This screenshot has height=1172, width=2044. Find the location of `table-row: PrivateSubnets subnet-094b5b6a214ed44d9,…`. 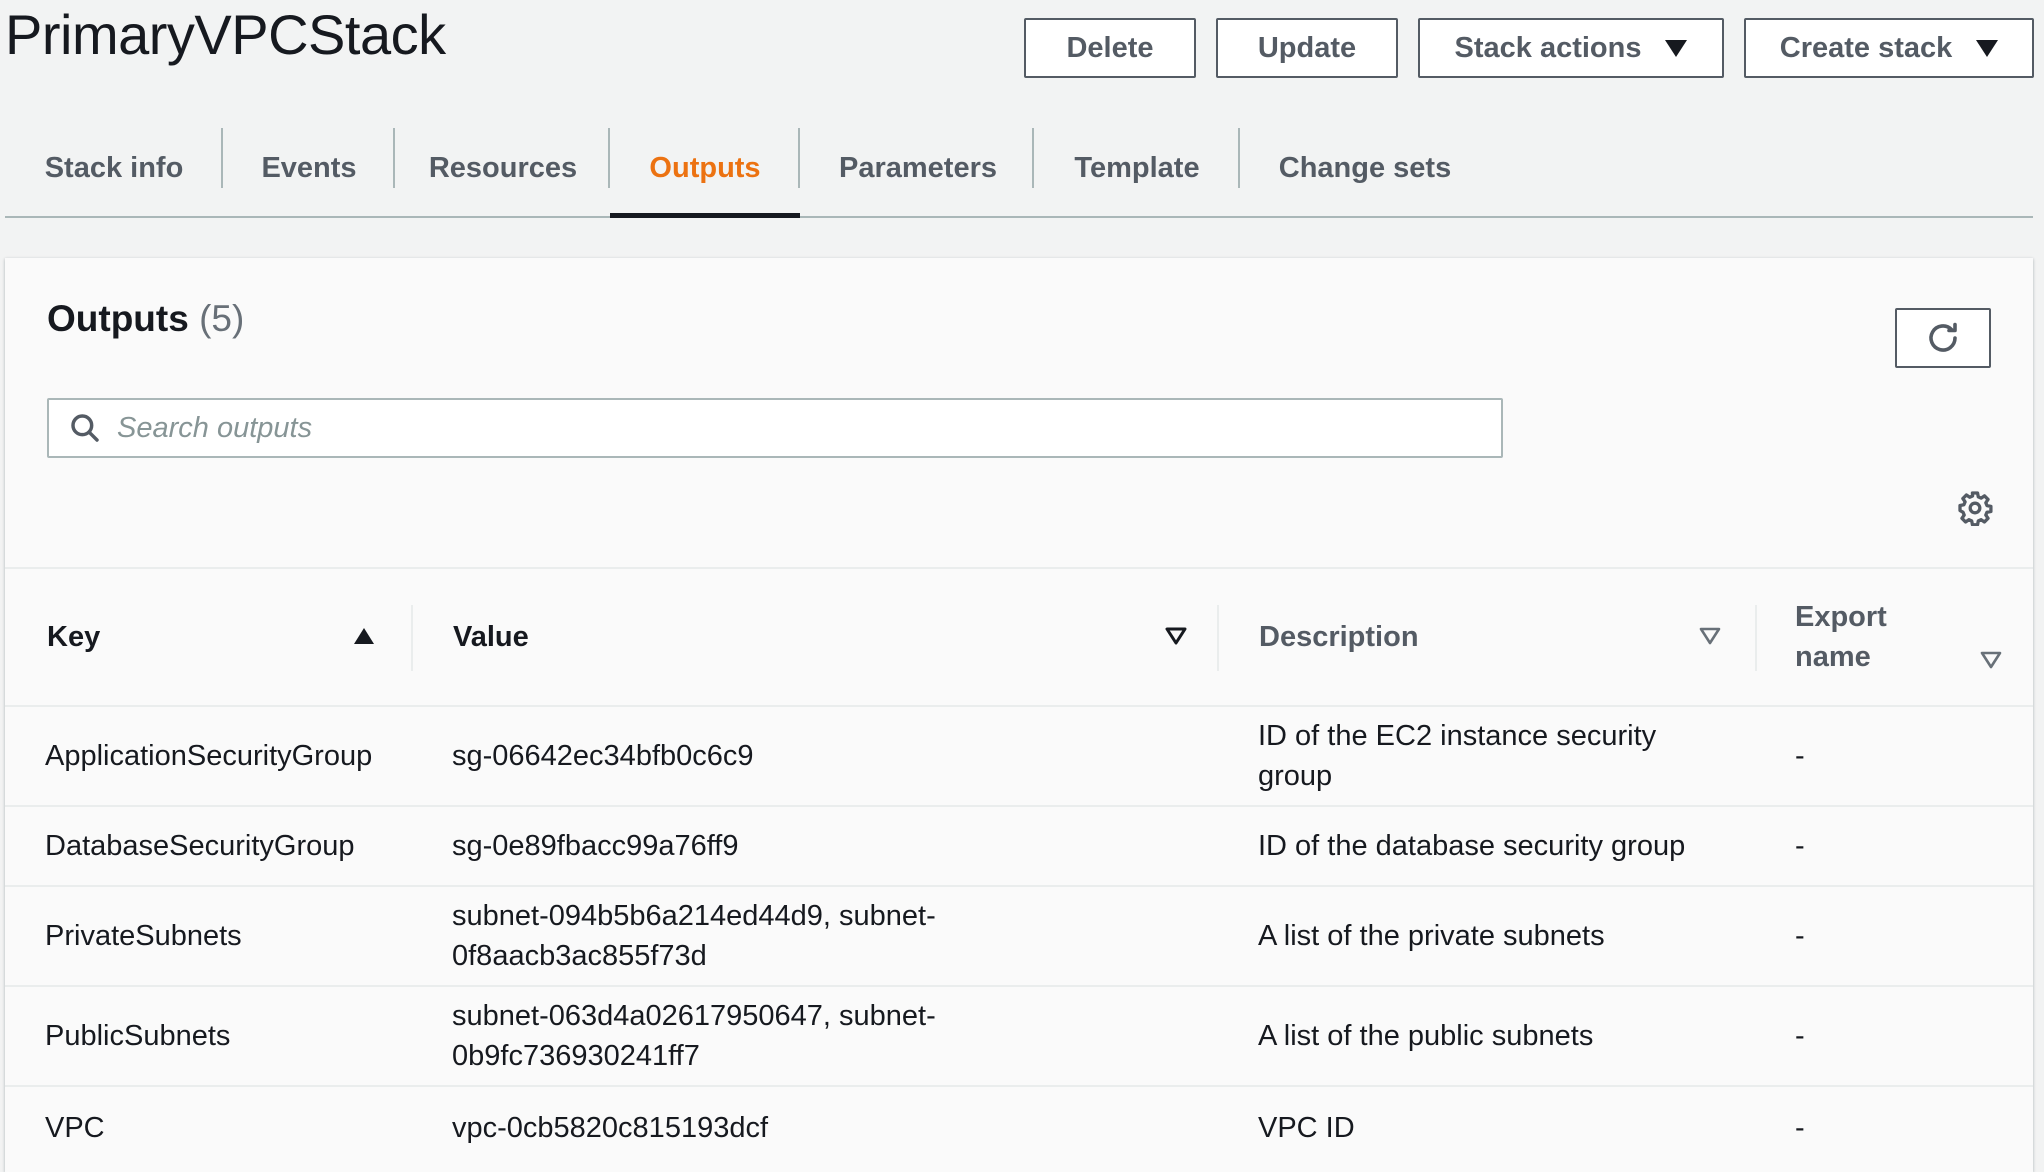

table-row: PrivateSubnets subnet-094b5b6a214ed44d9,… is located at coordinates (1019, 937).